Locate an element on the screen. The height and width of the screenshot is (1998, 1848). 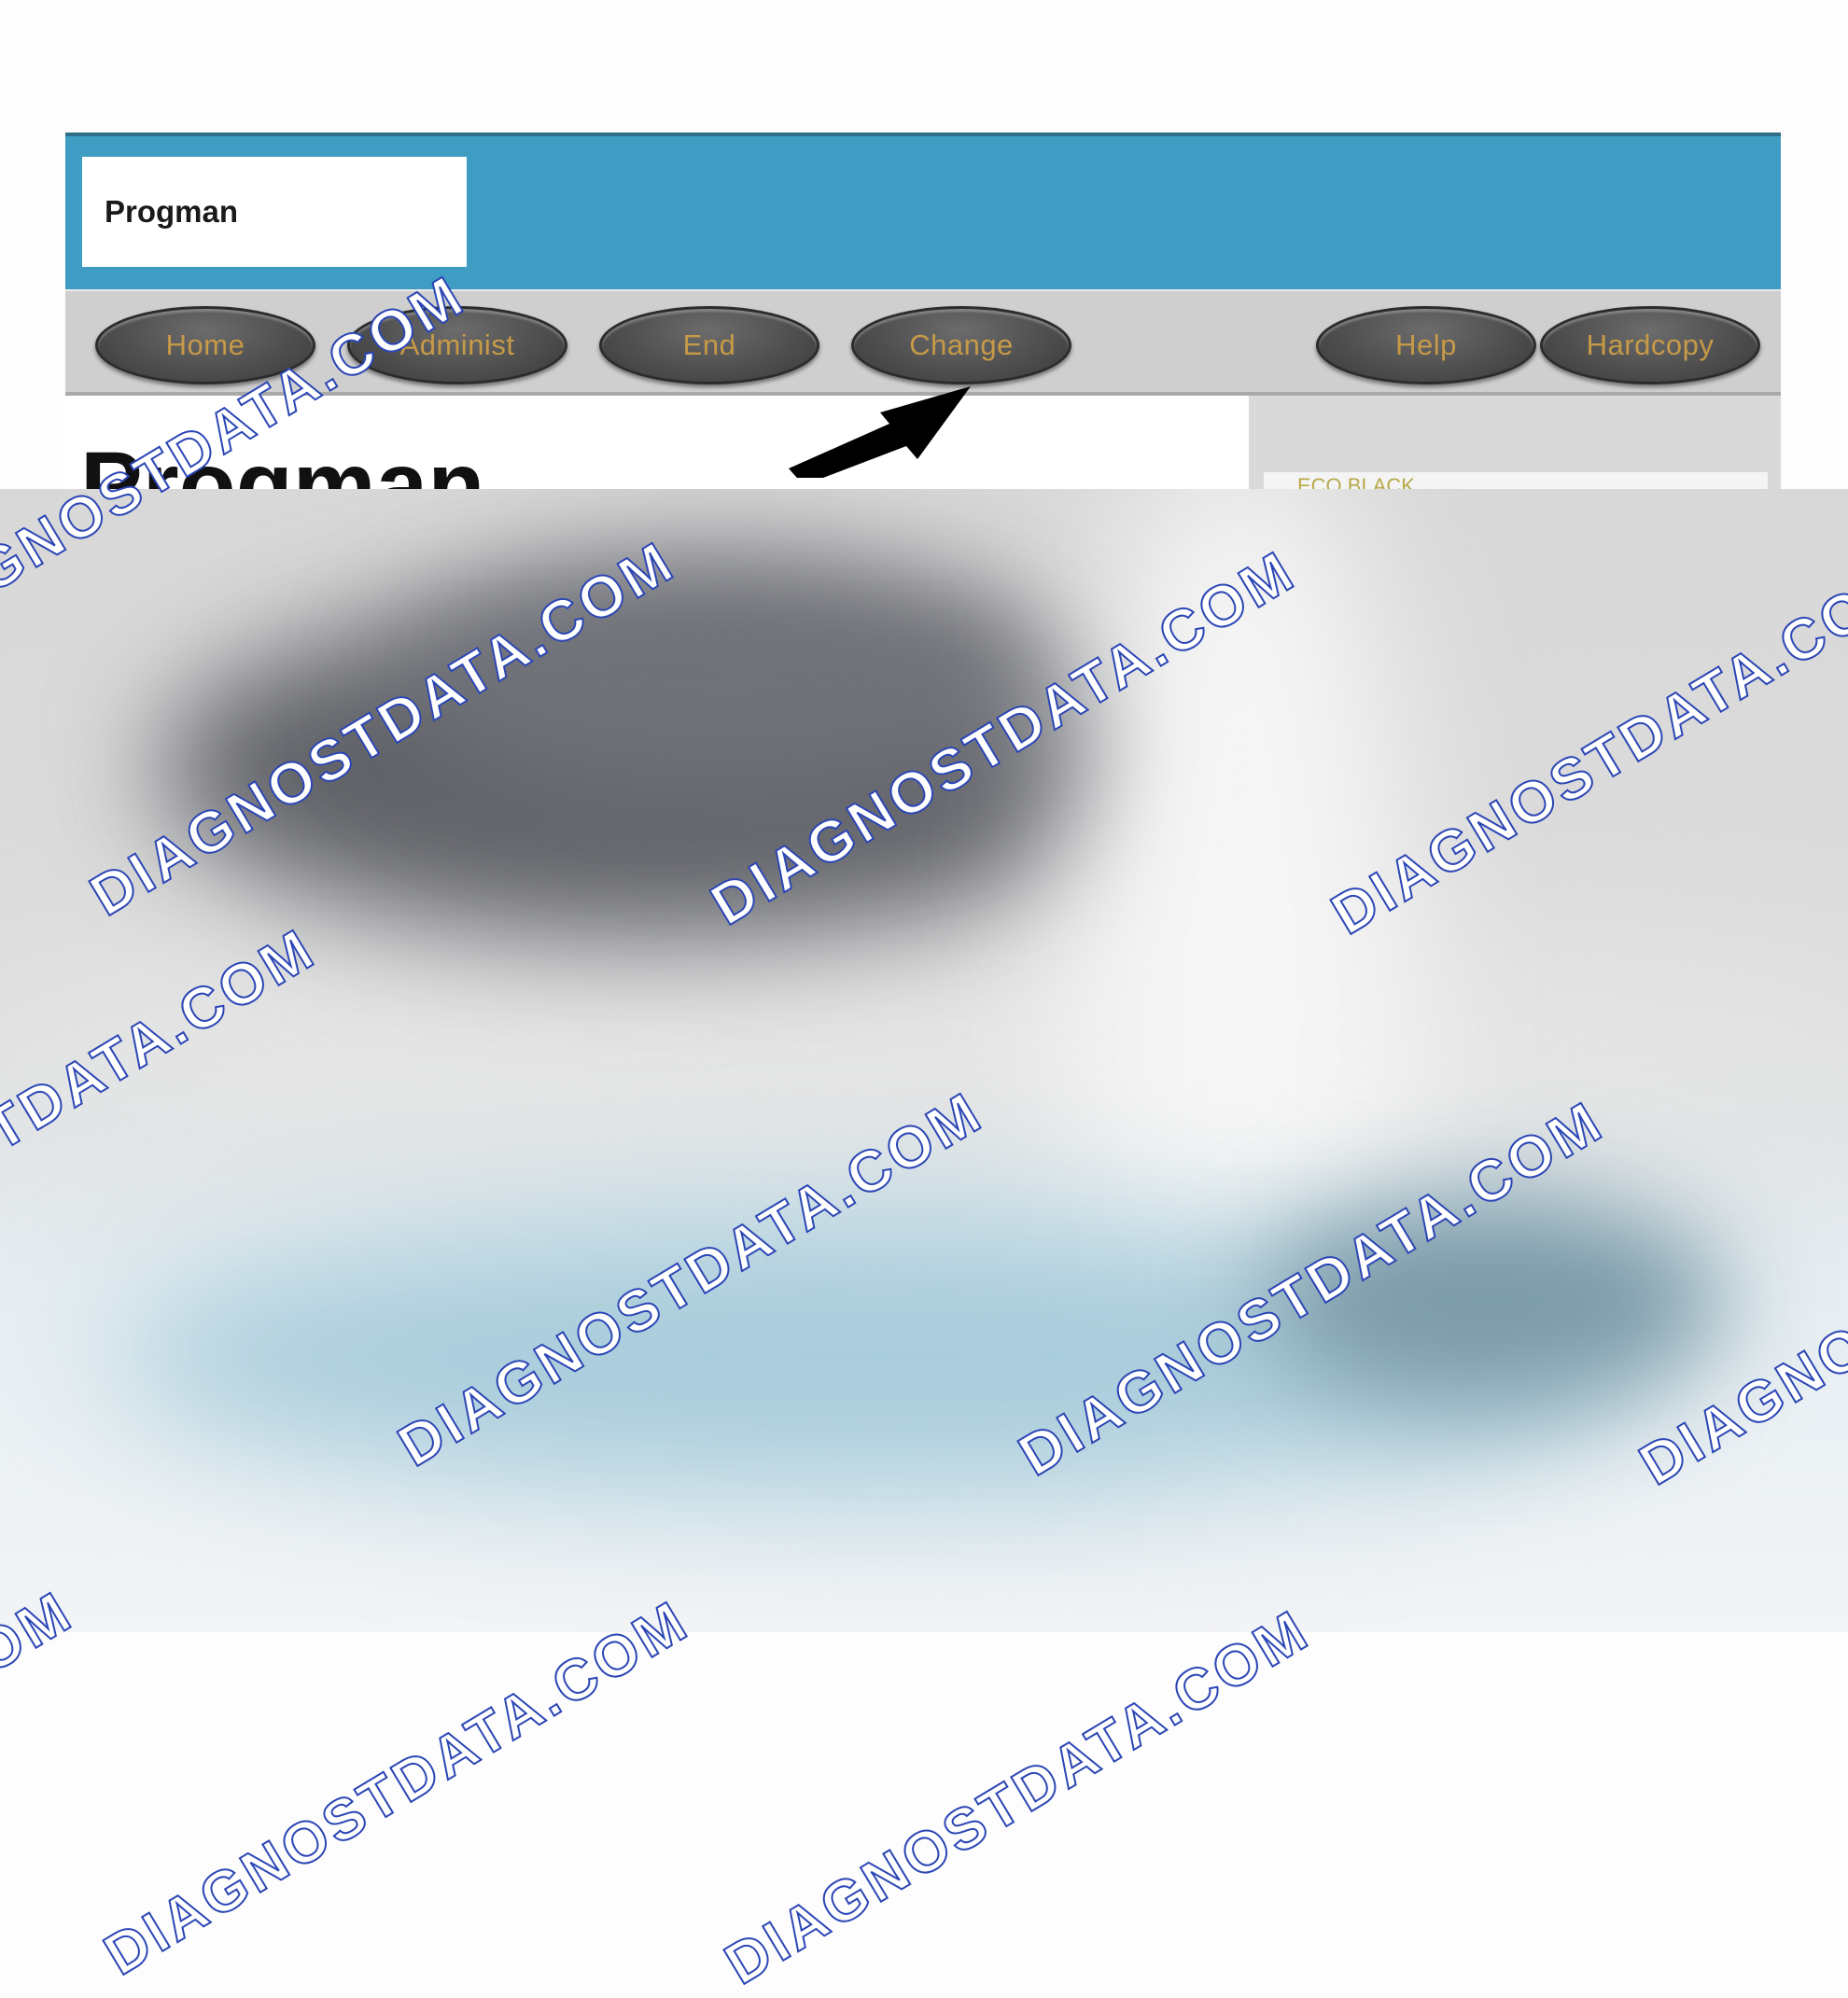
change-button: Change is located at coordinates (961, 345).